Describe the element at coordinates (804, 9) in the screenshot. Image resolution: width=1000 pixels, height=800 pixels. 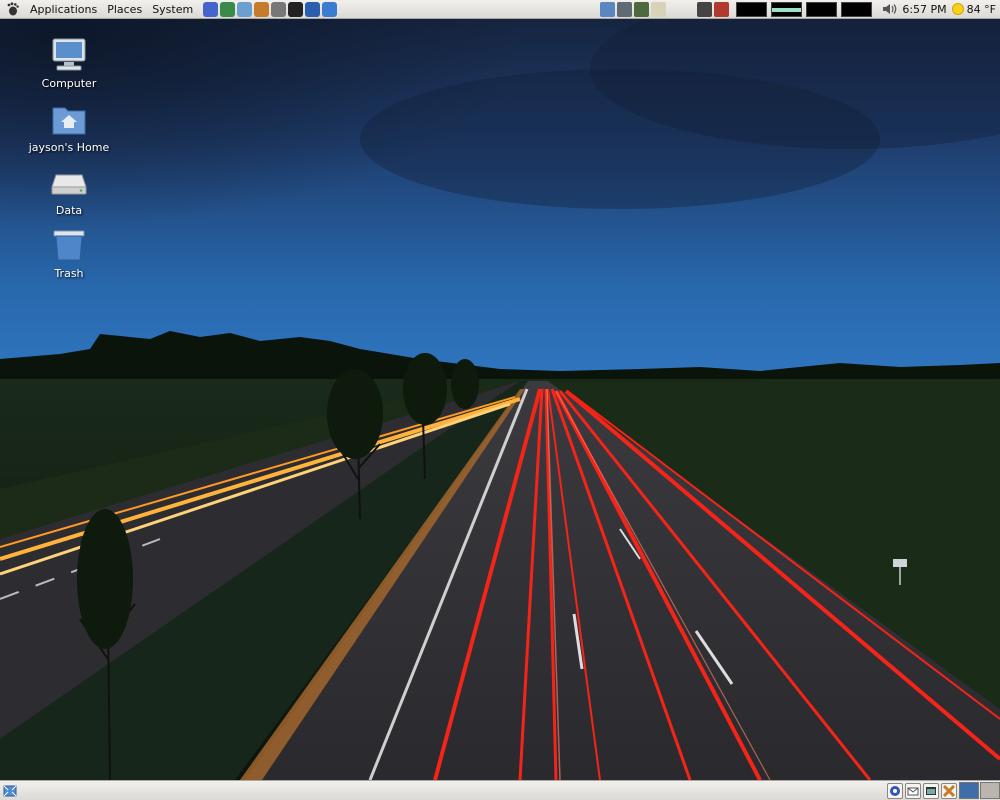
I see `system-monitor` at that location.